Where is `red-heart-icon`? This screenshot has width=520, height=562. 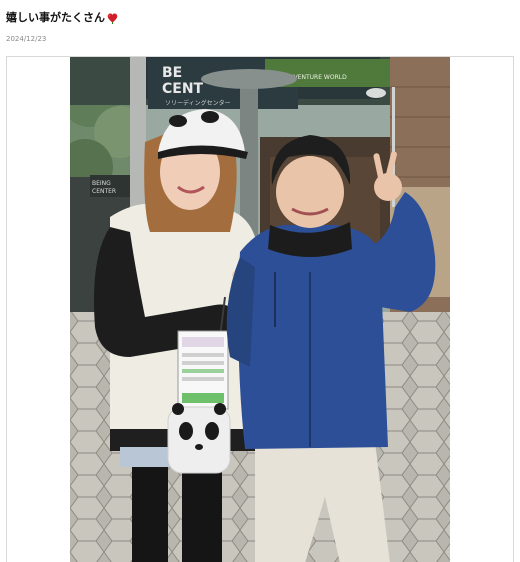
red-heart-icon is located at coordinates (112, 18).